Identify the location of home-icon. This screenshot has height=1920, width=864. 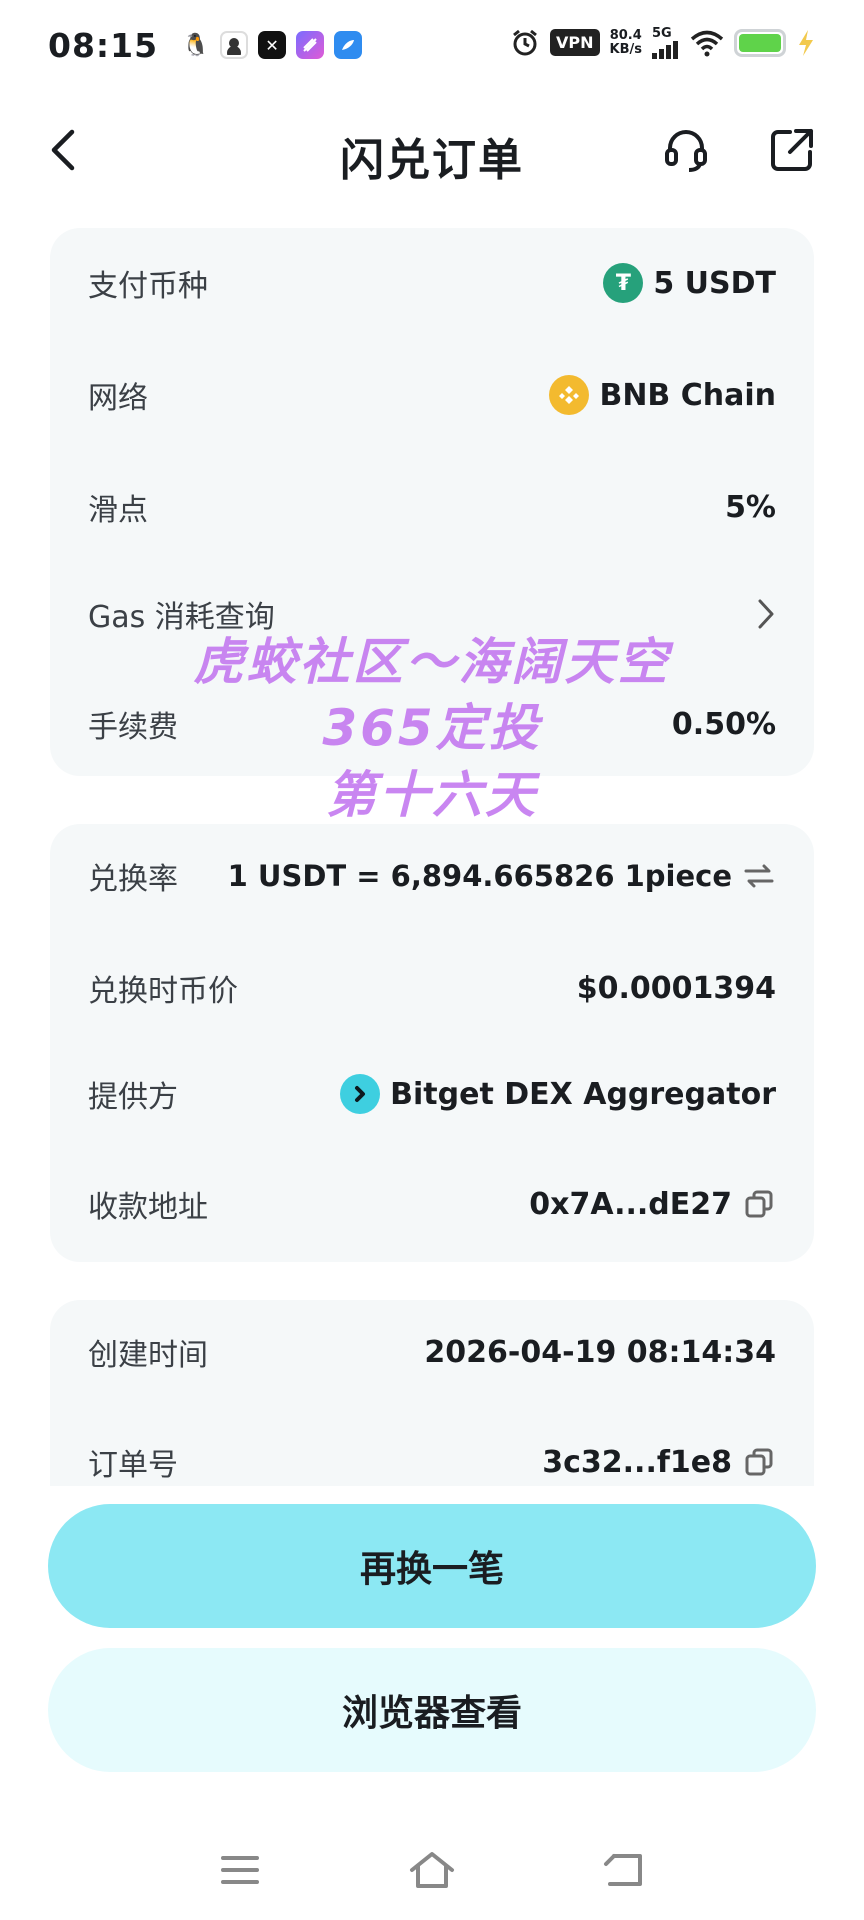
(432, 1870).